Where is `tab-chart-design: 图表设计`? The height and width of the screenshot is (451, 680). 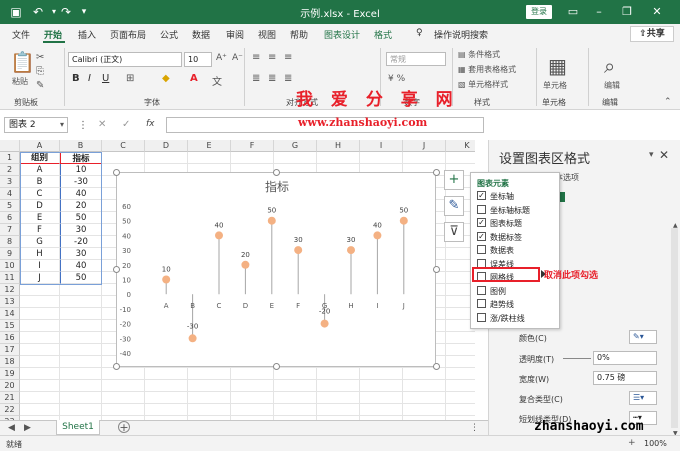 tab-chart-design: 图表设计 is located at coordinates (342, 34).